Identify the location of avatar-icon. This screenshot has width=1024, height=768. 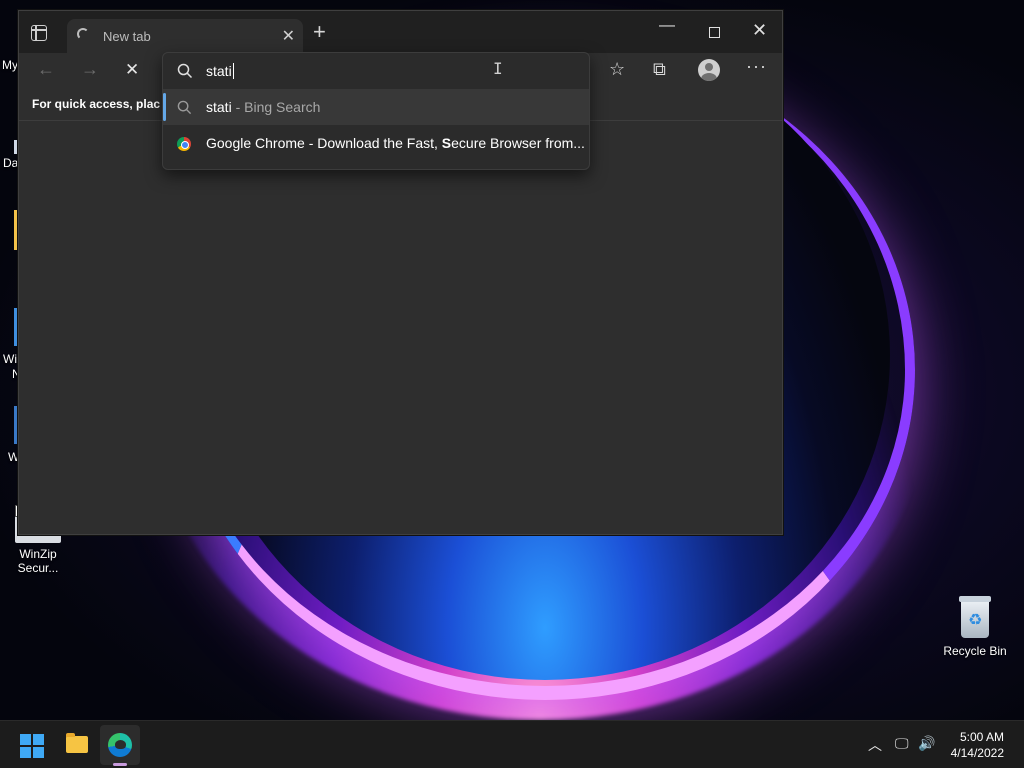
(709, 70).